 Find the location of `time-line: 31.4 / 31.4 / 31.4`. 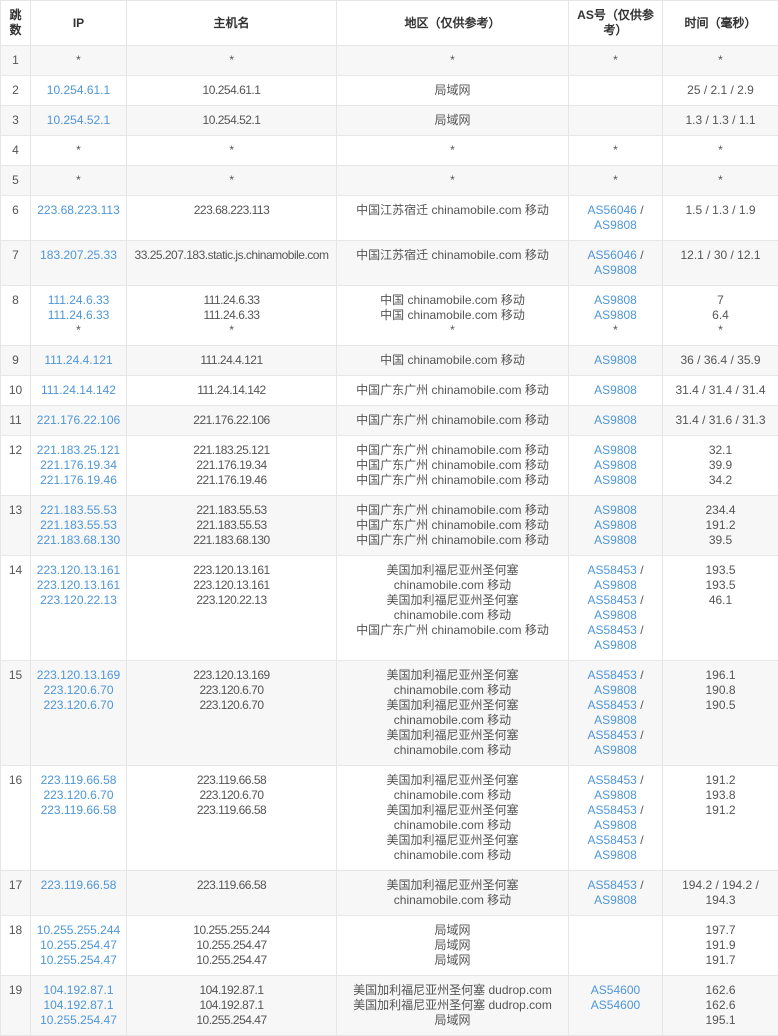

time-line: 31.4 / 31.4 / 31.4 is located at coordinates (720, 390).